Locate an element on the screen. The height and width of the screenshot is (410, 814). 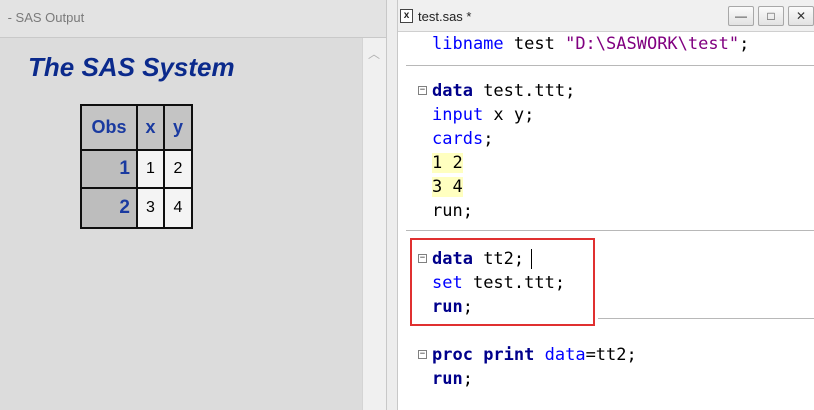
minimize-icon: — is located at coordinates (741, 16).